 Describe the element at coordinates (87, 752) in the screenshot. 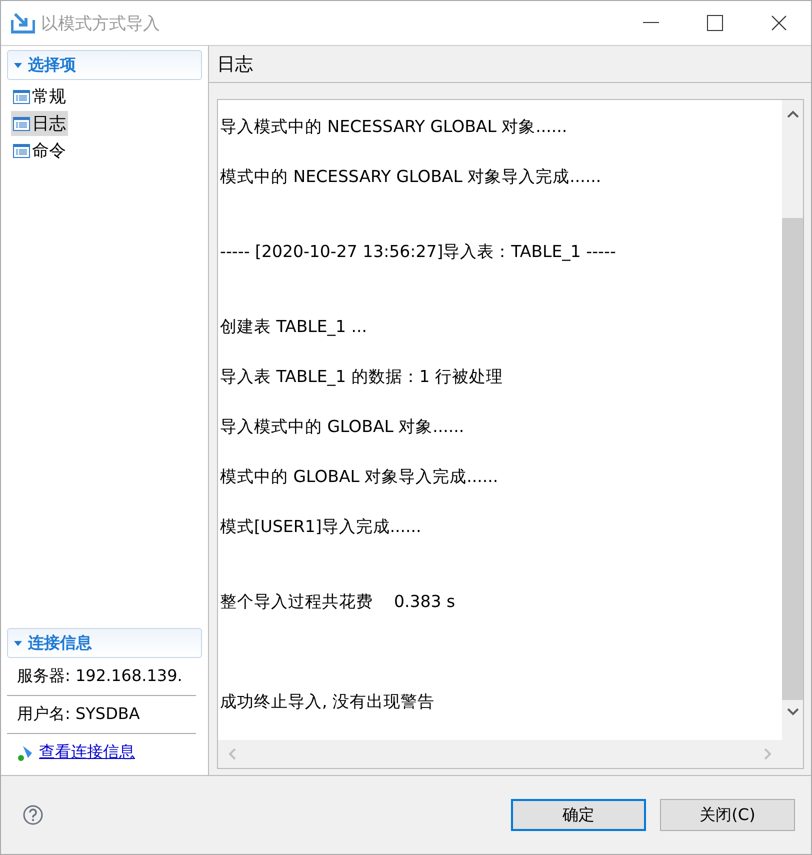

I see `connection-link: 查看连接信息` at that location.